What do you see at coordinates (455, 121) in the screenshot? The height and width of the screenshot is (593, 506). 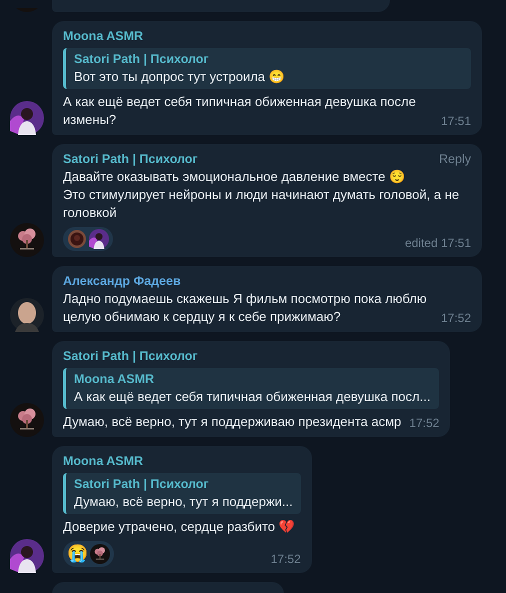 I see `message-time: 17:51` at bounding box center [455, 121].